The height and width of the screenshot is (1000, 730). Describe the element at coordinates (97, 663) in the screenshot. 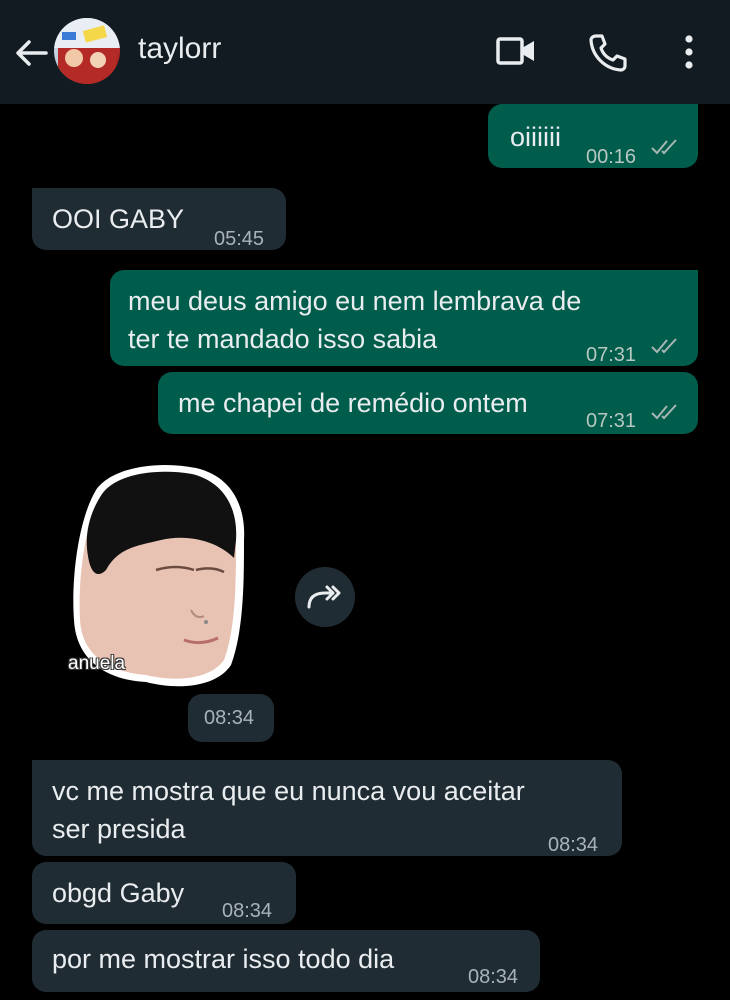

I see `sticker-label: anuela` at that location.